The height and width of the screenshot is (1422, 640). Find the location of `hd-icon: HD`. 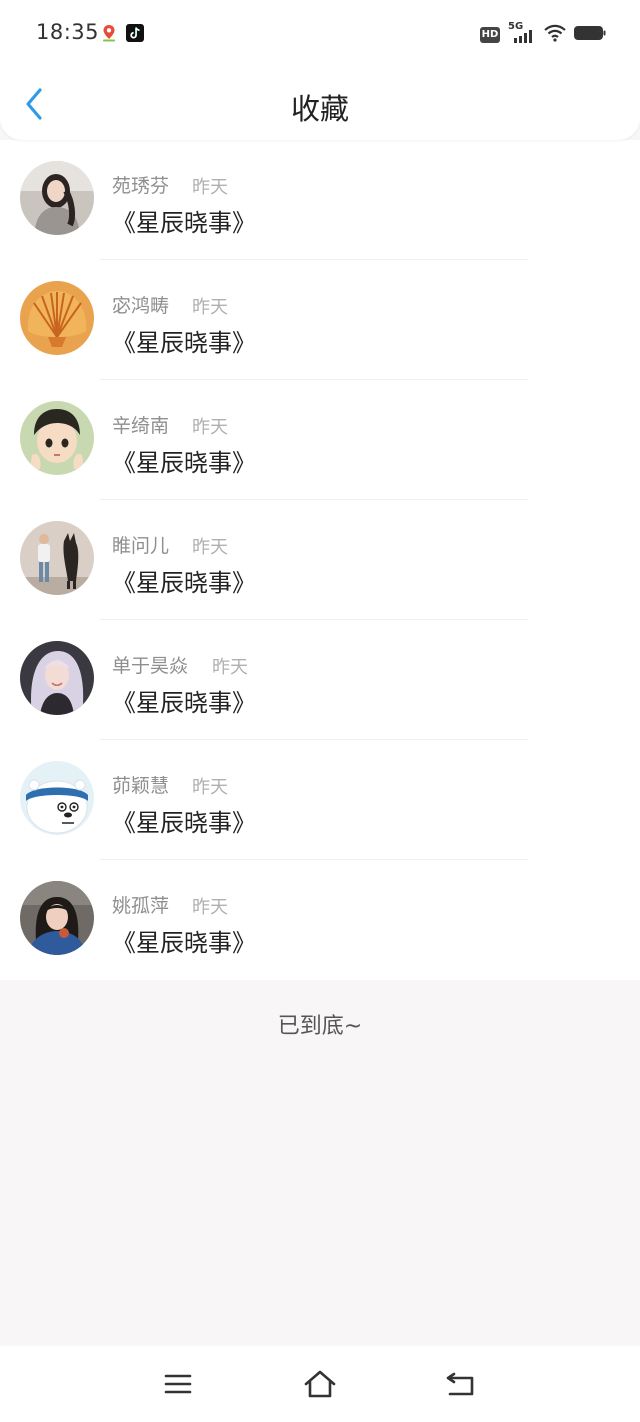

hd-icon: HD is located at coordinates (490, 35).